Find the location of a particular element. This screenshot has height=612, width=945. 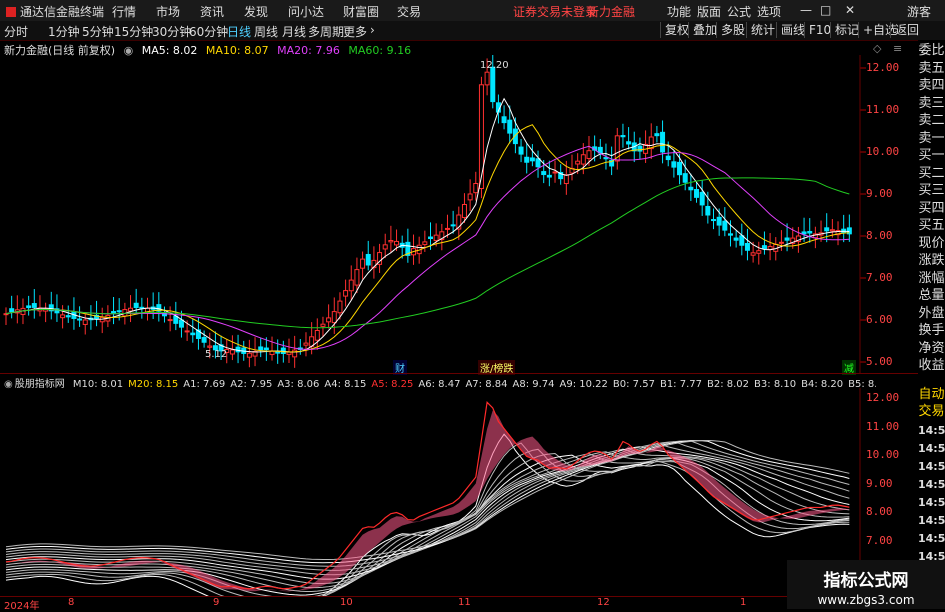

period-tab-30m: 30分钟 is located at coordinates (171, 31).